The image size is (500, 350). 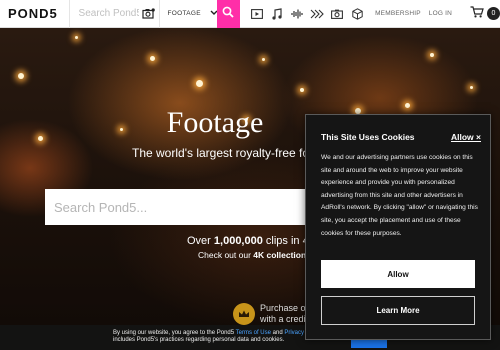 I want to click on privacy-link: Privacy, so click(x=294, y=333).